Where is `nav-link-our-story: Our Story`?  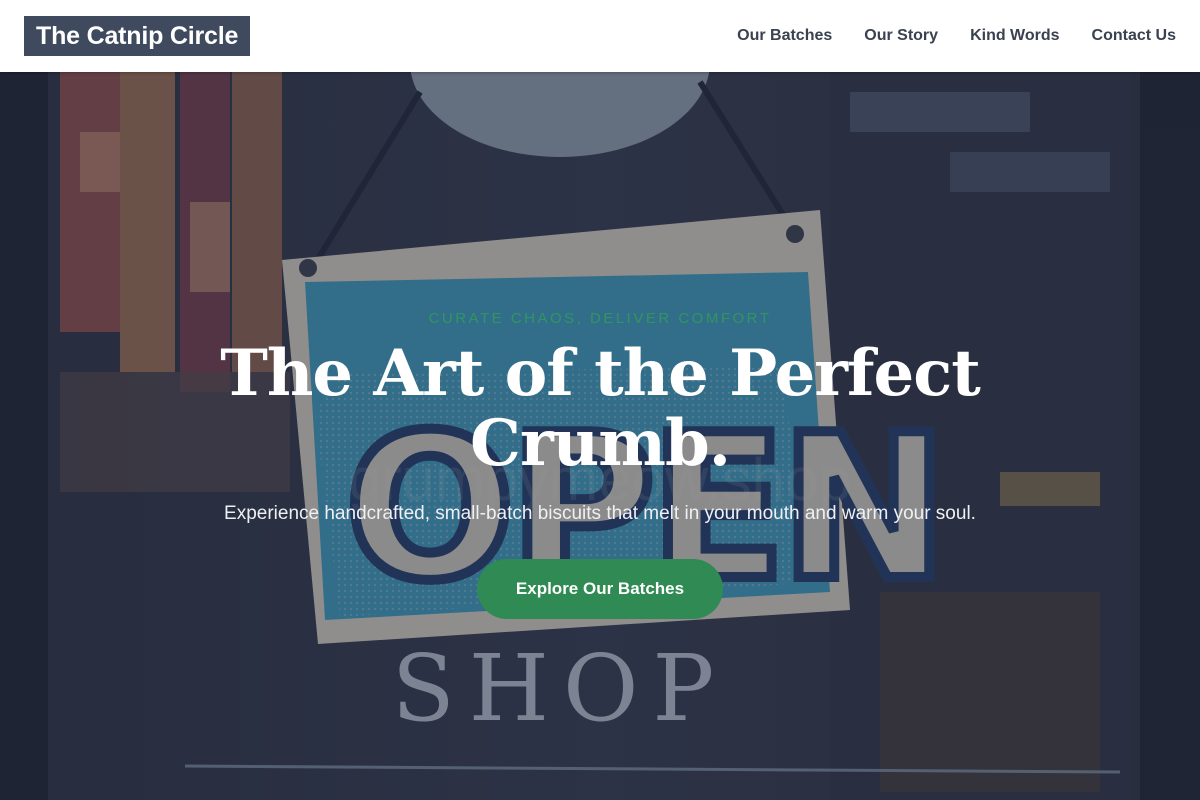 nav-link-our-story: Our Story is located at coordinates (901, 36).